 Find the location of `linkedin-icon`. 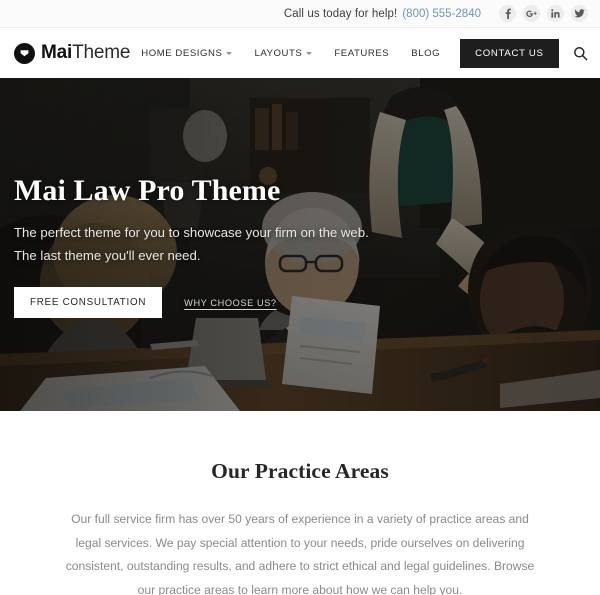

linkedin-icon is located at coordinates (555, 13).